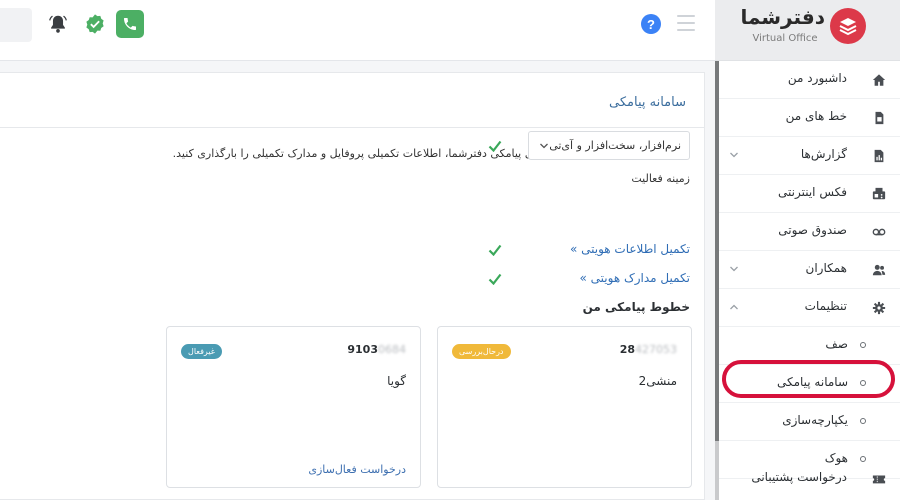 The width and height of the screenshot is (900, 500). What do you see at coordinates (826, 268) in the screenshot?
I see `sidebar-item-label: همکاران` at bounding box center [826, 268].